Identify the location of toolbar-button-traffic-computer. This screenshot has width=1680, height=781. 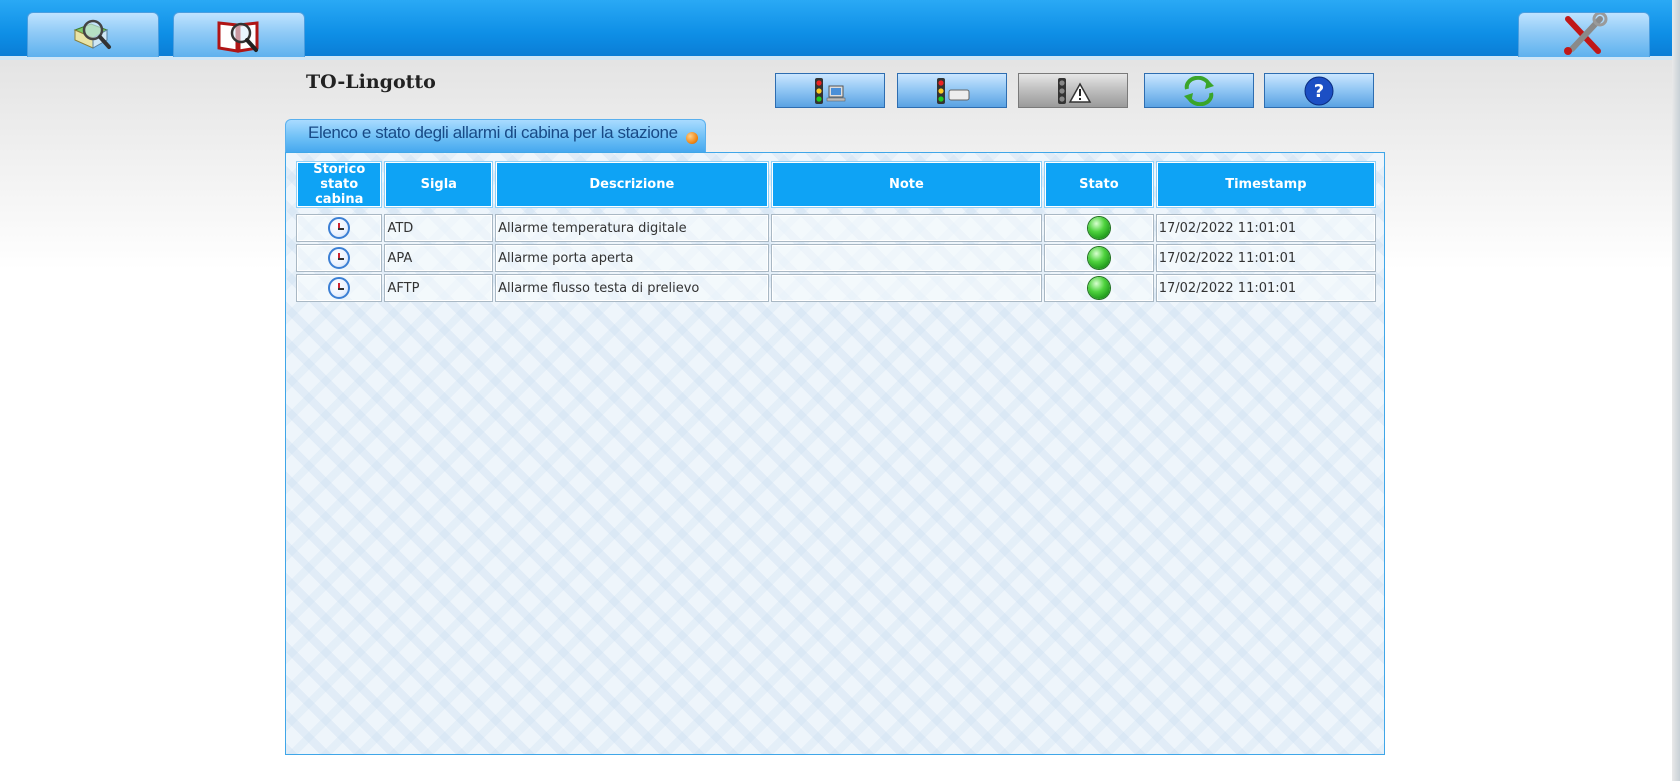
(830, 90).